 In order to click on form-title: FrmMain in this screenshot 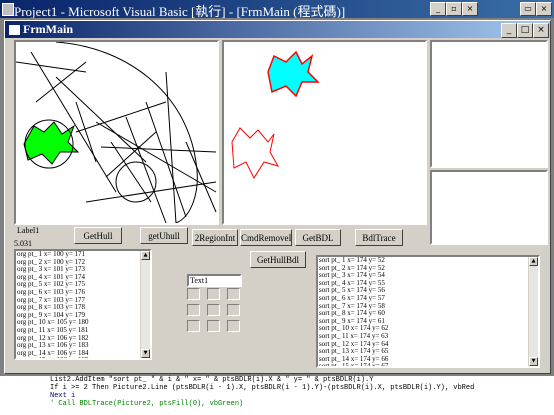, I will do `click(48, 29)`.